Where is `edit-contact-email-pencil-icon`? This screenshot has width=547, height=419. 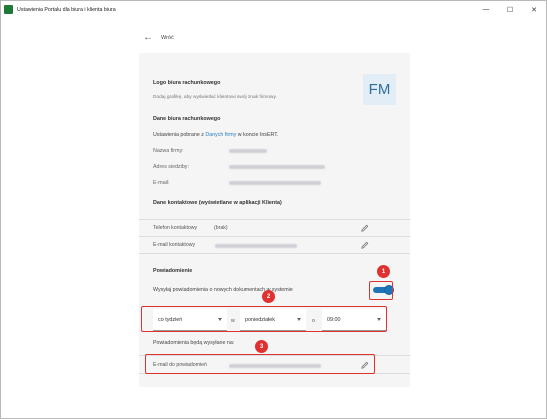 edit-contact-email-pencil-icon is located at coordinates (365, 245).